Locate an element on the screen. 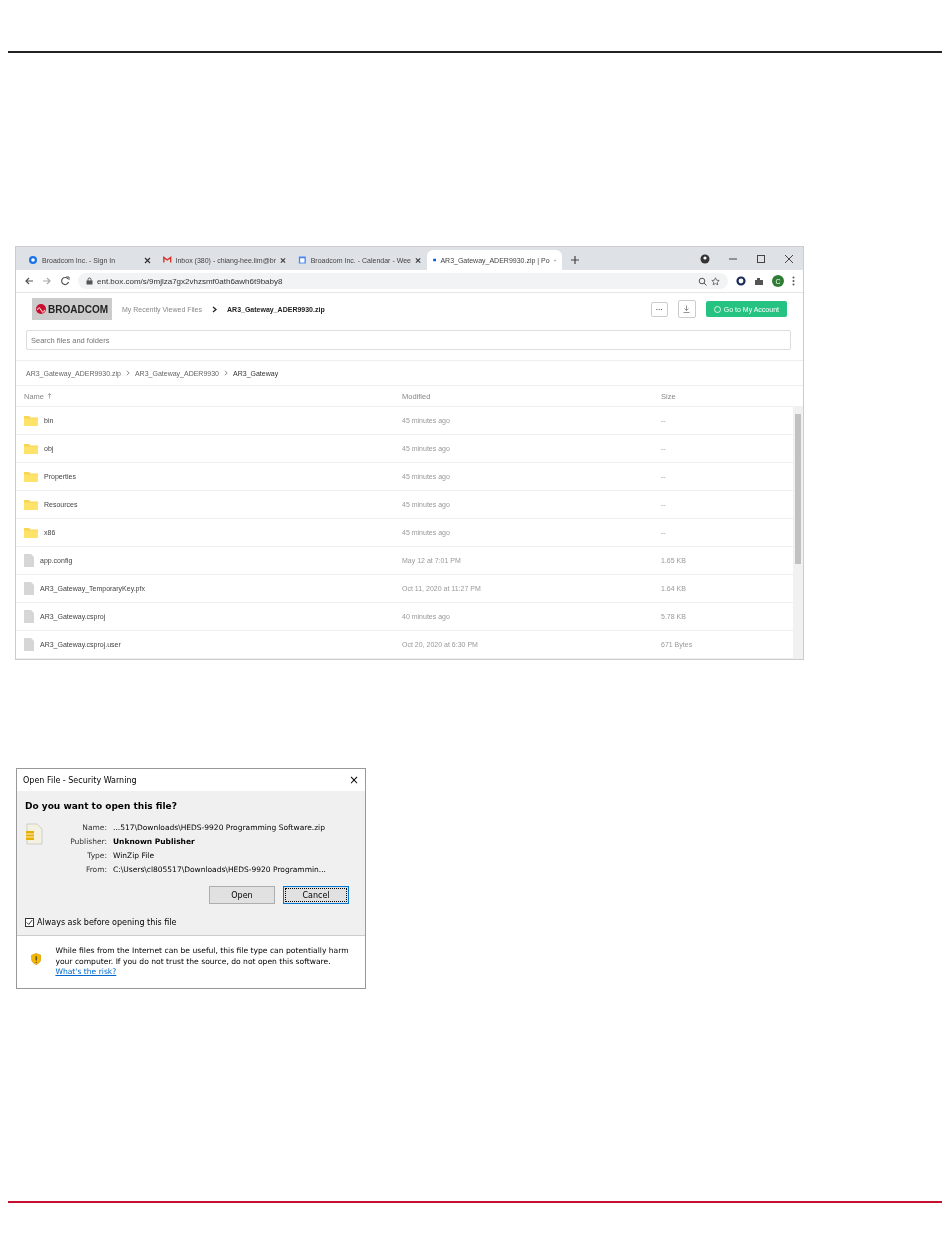 The height and width of the screenshot is (1260, 950). maximize-icon is located at coordinates (761, 259).